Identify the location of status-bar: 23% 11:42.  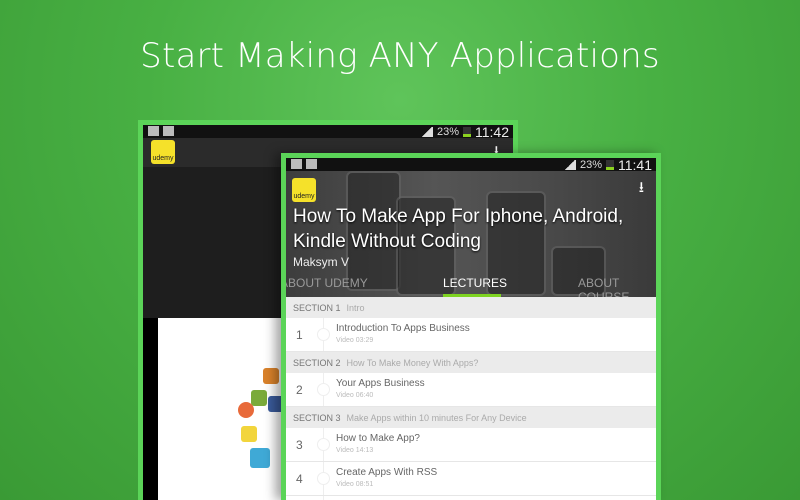
(328, 132).